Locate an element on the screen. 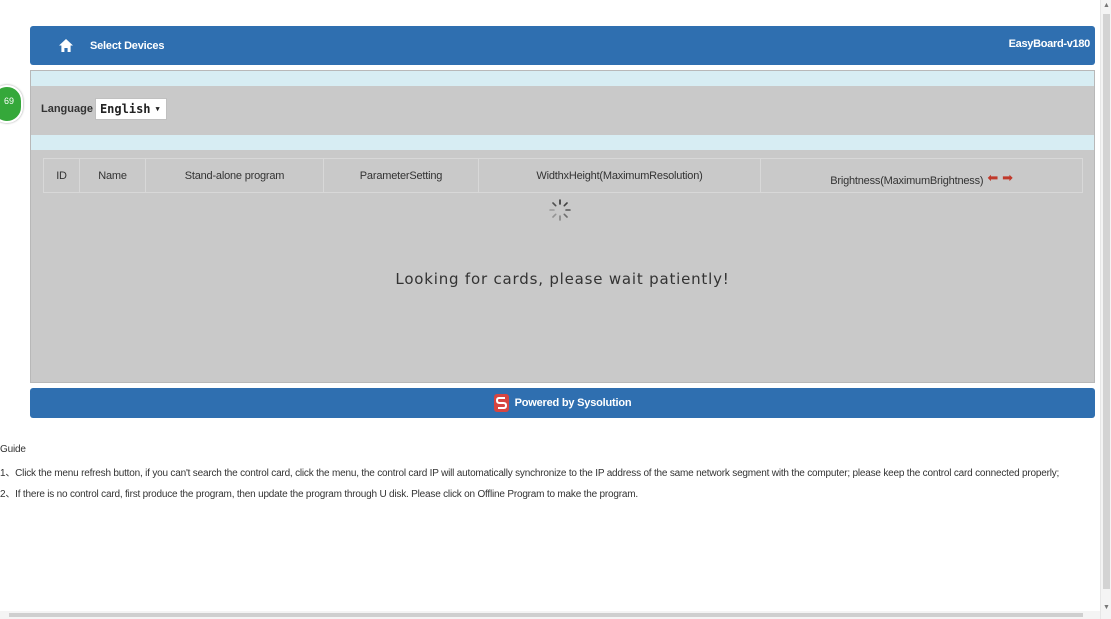 Image resolution: width=1111 pixels, height=619 pixels. column-name: Name is located at coordinates (113, 175).